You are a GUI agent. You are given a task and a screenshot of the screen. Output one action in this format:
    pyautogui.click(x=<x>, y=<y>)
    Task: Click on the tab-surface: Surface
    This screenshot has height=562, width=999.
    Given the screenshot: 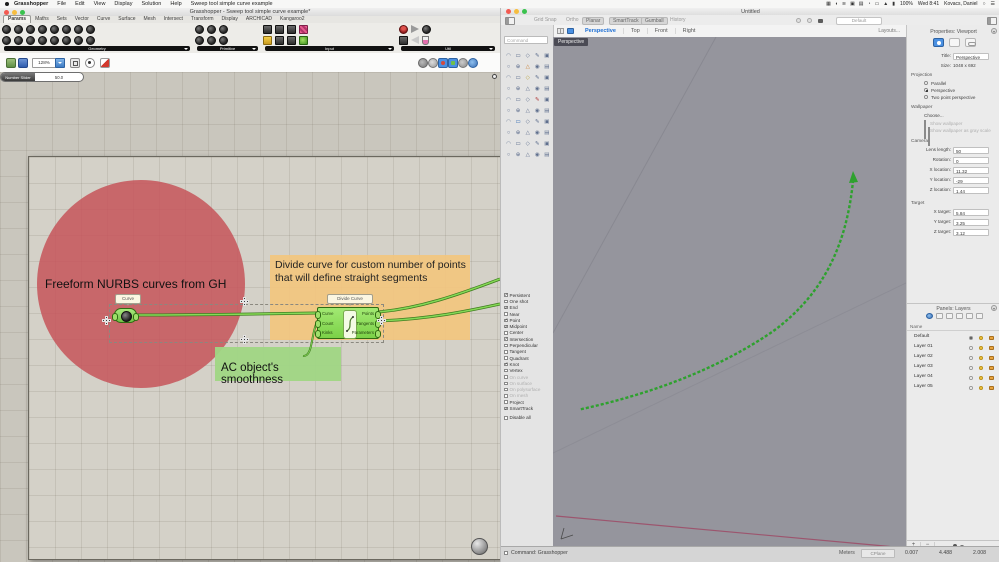 What is the action you would take?
    pyautogui.click(x=126, y=19)
    